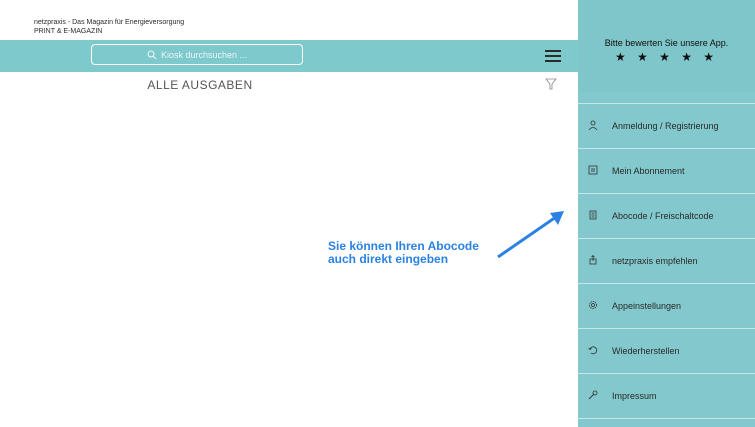 The width and height of the screenshot is (755, 427). What do you see at coordinates (655, 261) in the screenshot?
I see `sidebar-item-label: netzpraxis empfehlen` at bounding box center [655, 261].